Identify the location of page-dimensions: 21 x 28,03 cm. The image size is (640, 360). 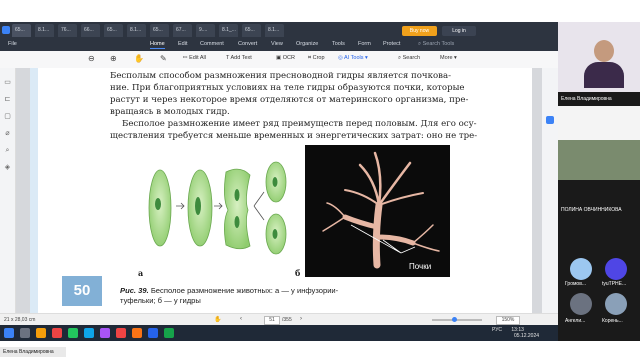
(20, 320).